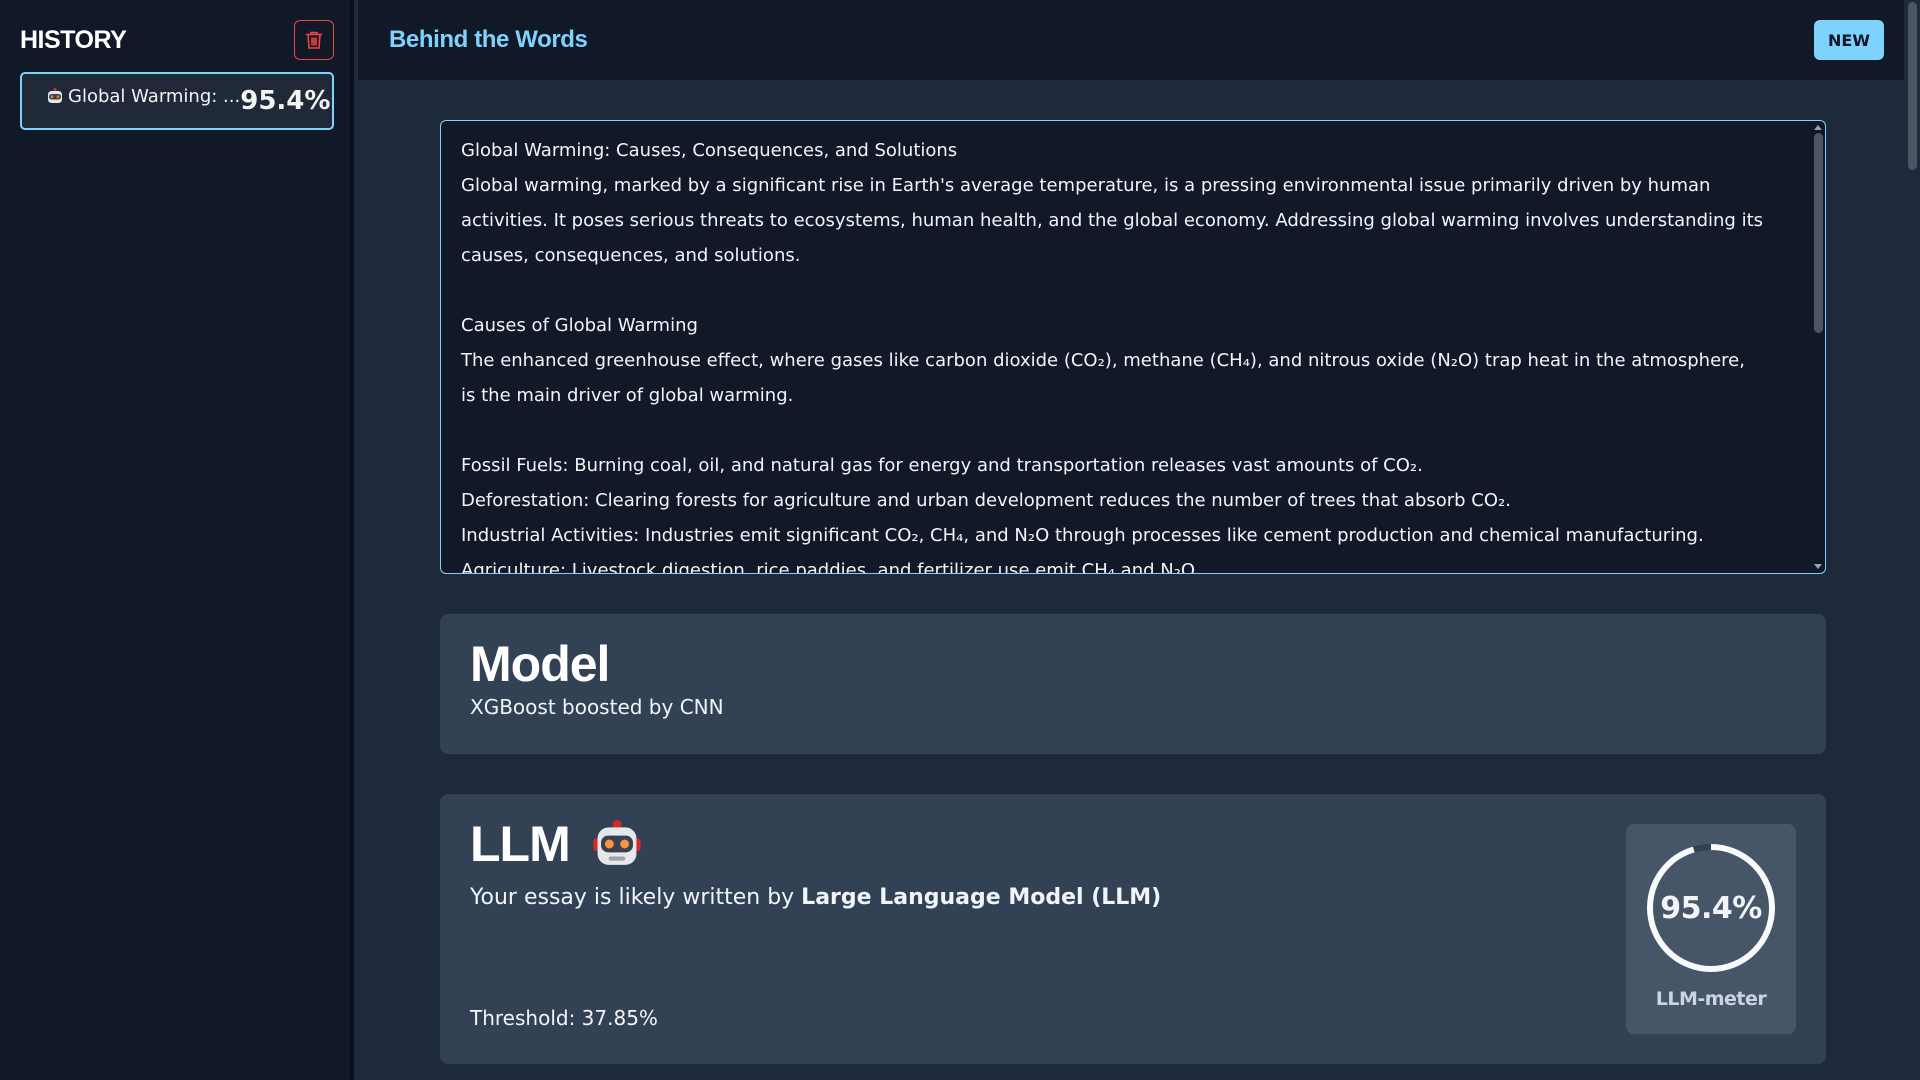  What do you see at coordinates (1131, 40) in the screenshot?
I see `top-bar: Behind the Words NEW` at bounding box center [1131, 40].